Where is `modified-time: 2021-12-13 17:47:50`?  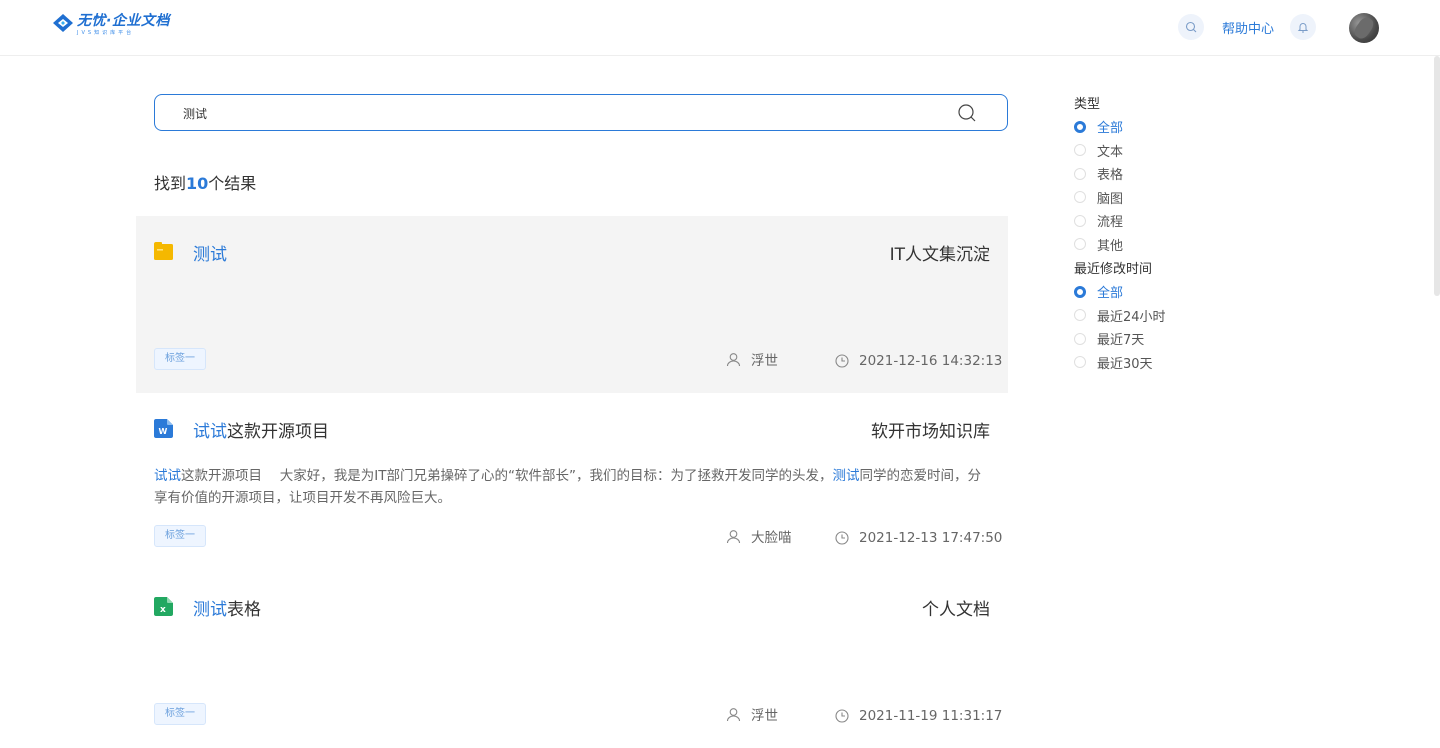
modified-time: 2021-12-13 17:47:50 is located at coordinates (918, 538).